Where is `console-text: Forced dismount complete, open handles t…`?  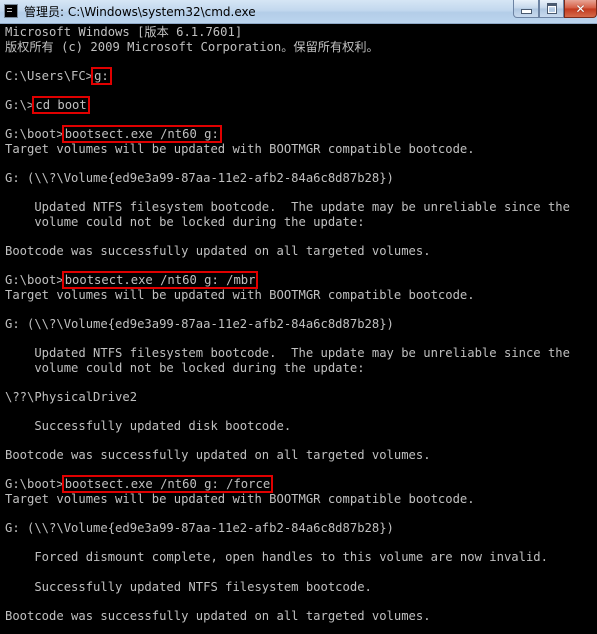
console-text: Forced dismount complete, open handles t… is located at coordinates (276, 557).